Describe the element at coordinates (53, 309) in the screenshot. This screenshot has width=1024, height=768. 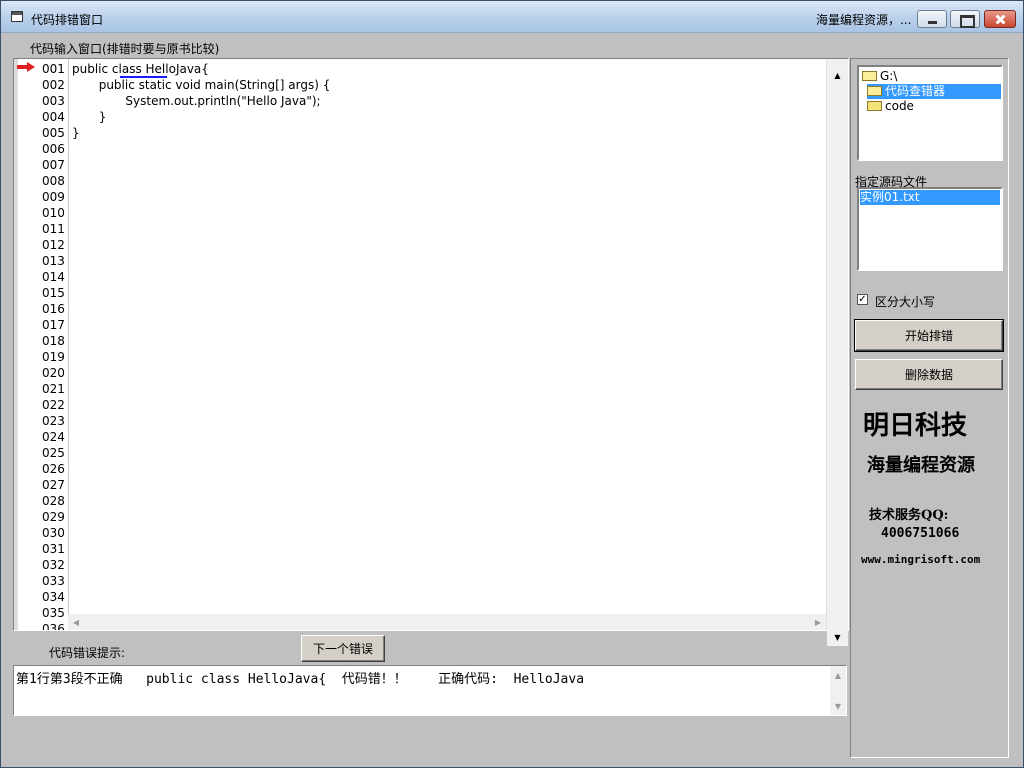
I see `line-number: 016` at that location.